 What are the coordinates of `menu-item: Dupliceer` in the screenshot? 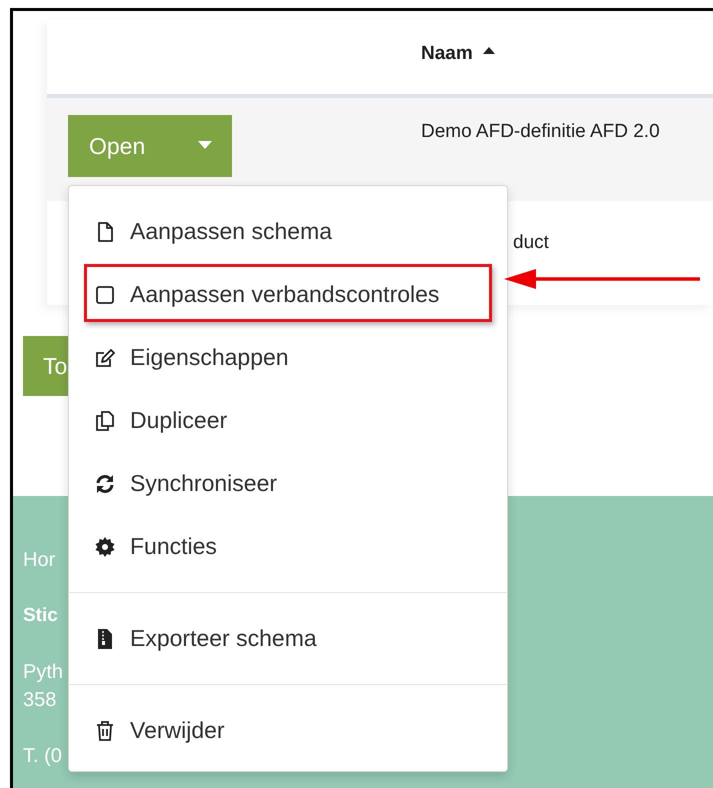 It's located at (288, 420).